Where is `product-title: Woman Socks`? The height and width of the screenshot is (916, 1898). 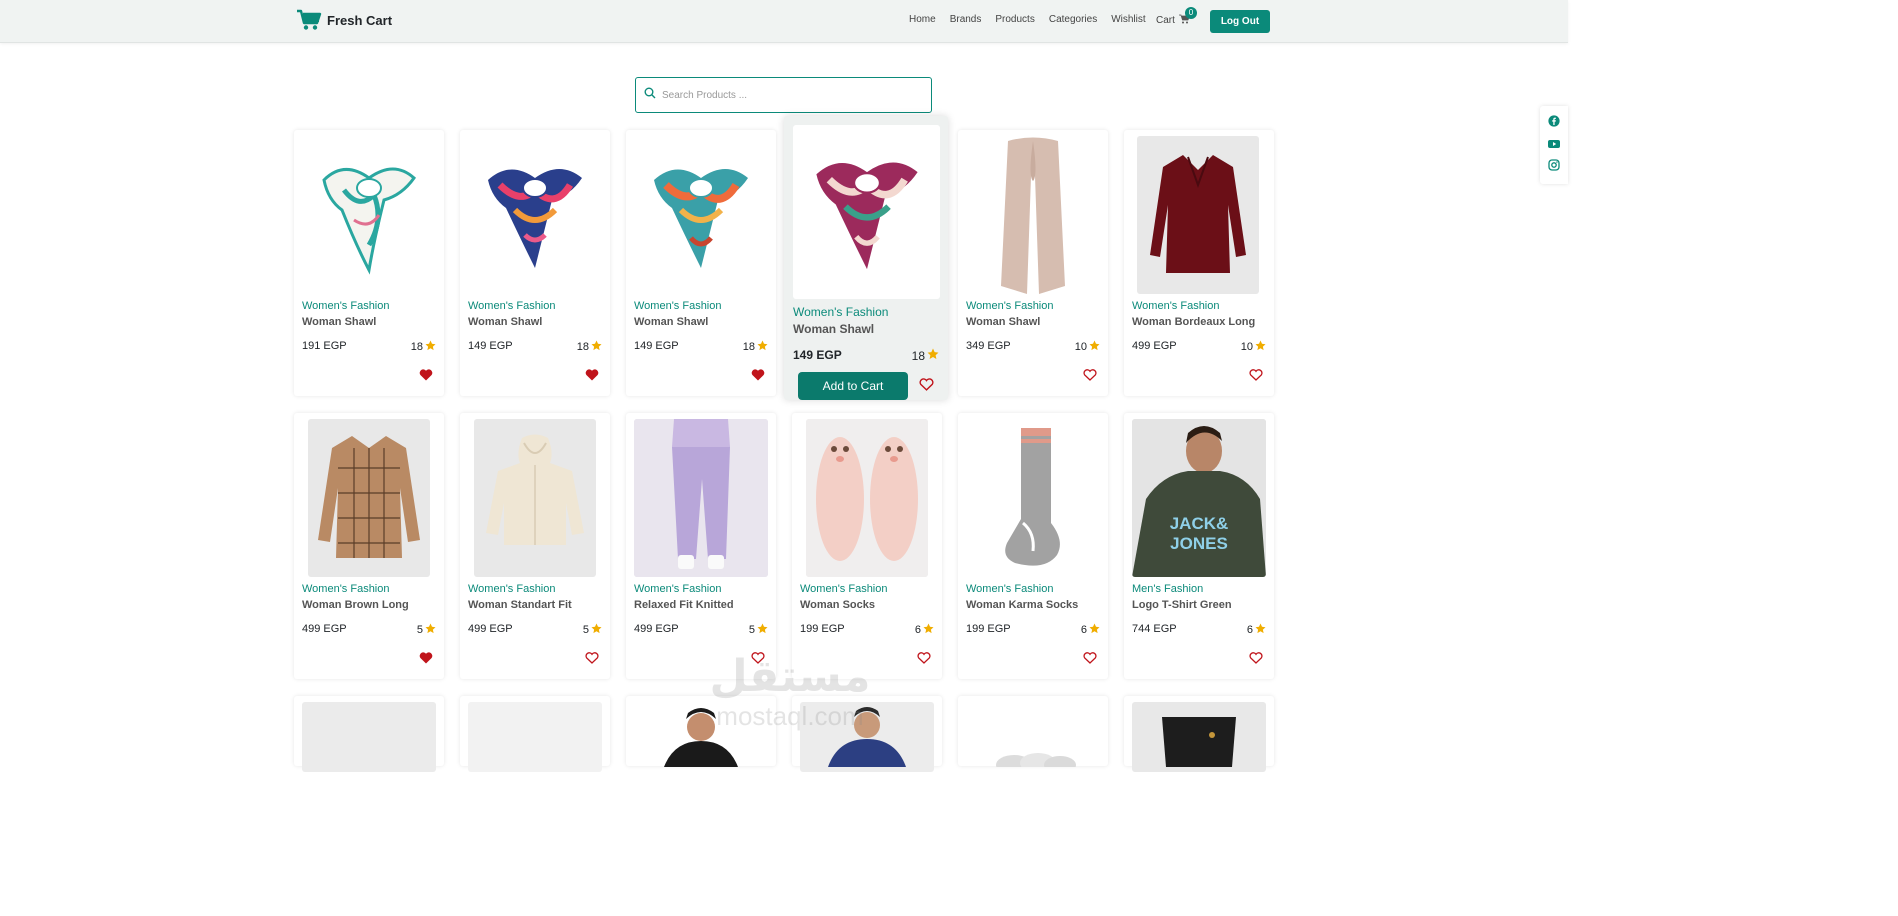 product-title: Woman Socks is located at coordinates (837, 605).